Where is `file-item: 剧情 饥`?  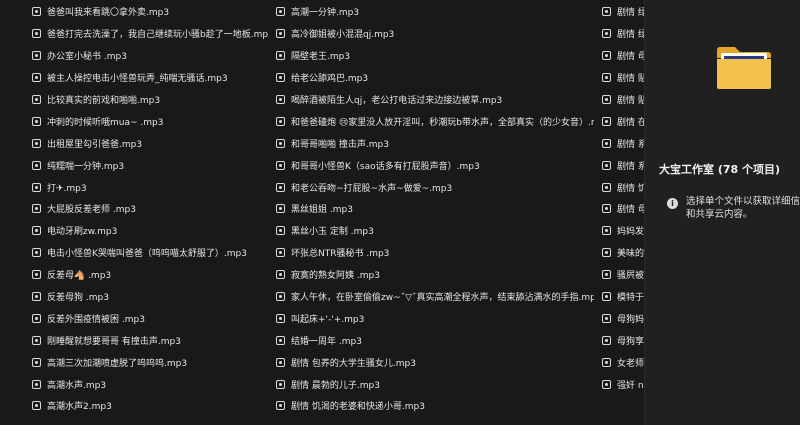
file-item: 剧情 饥 is located at coordinates (623, 187).